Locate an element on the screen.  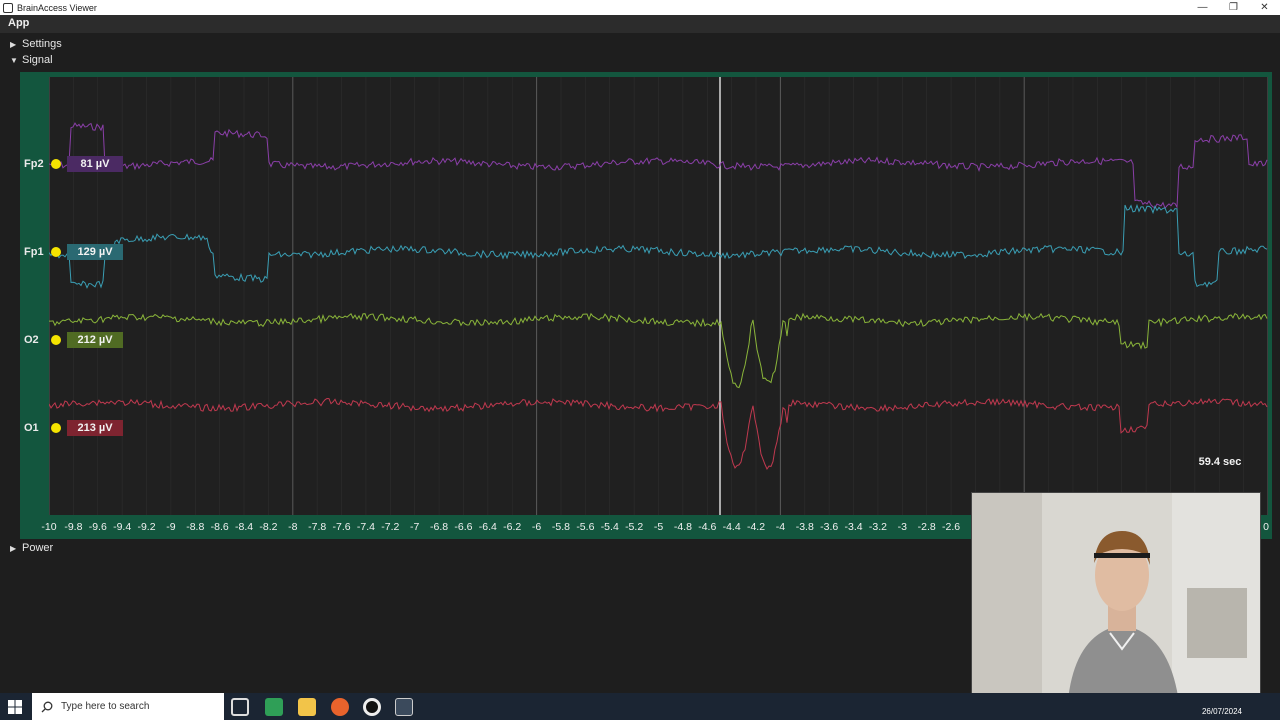
x-tick-label: -4.2 is located at coordinates (756, 527).